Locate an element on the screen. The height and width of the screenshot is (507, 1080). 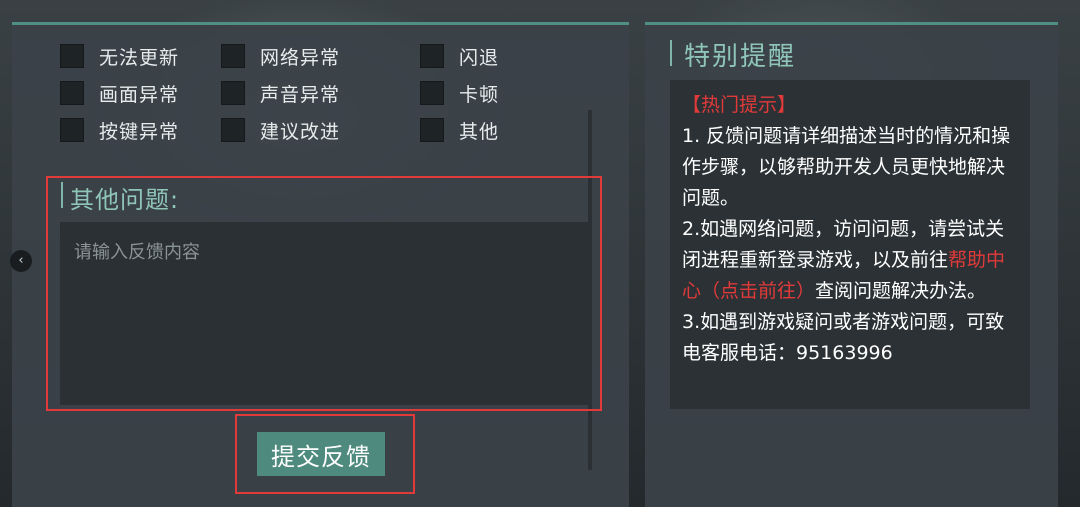
category-checkbox-7: 按键异常 is located at coordinates (119, 130).